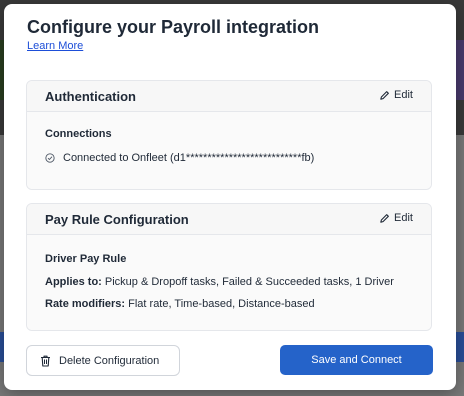 This screenshot has width=464, height=396. Describe the element at coordinates (86, 259) in the screenshot. I see `pay-rule-name: Driver Pay Rule` at that location.